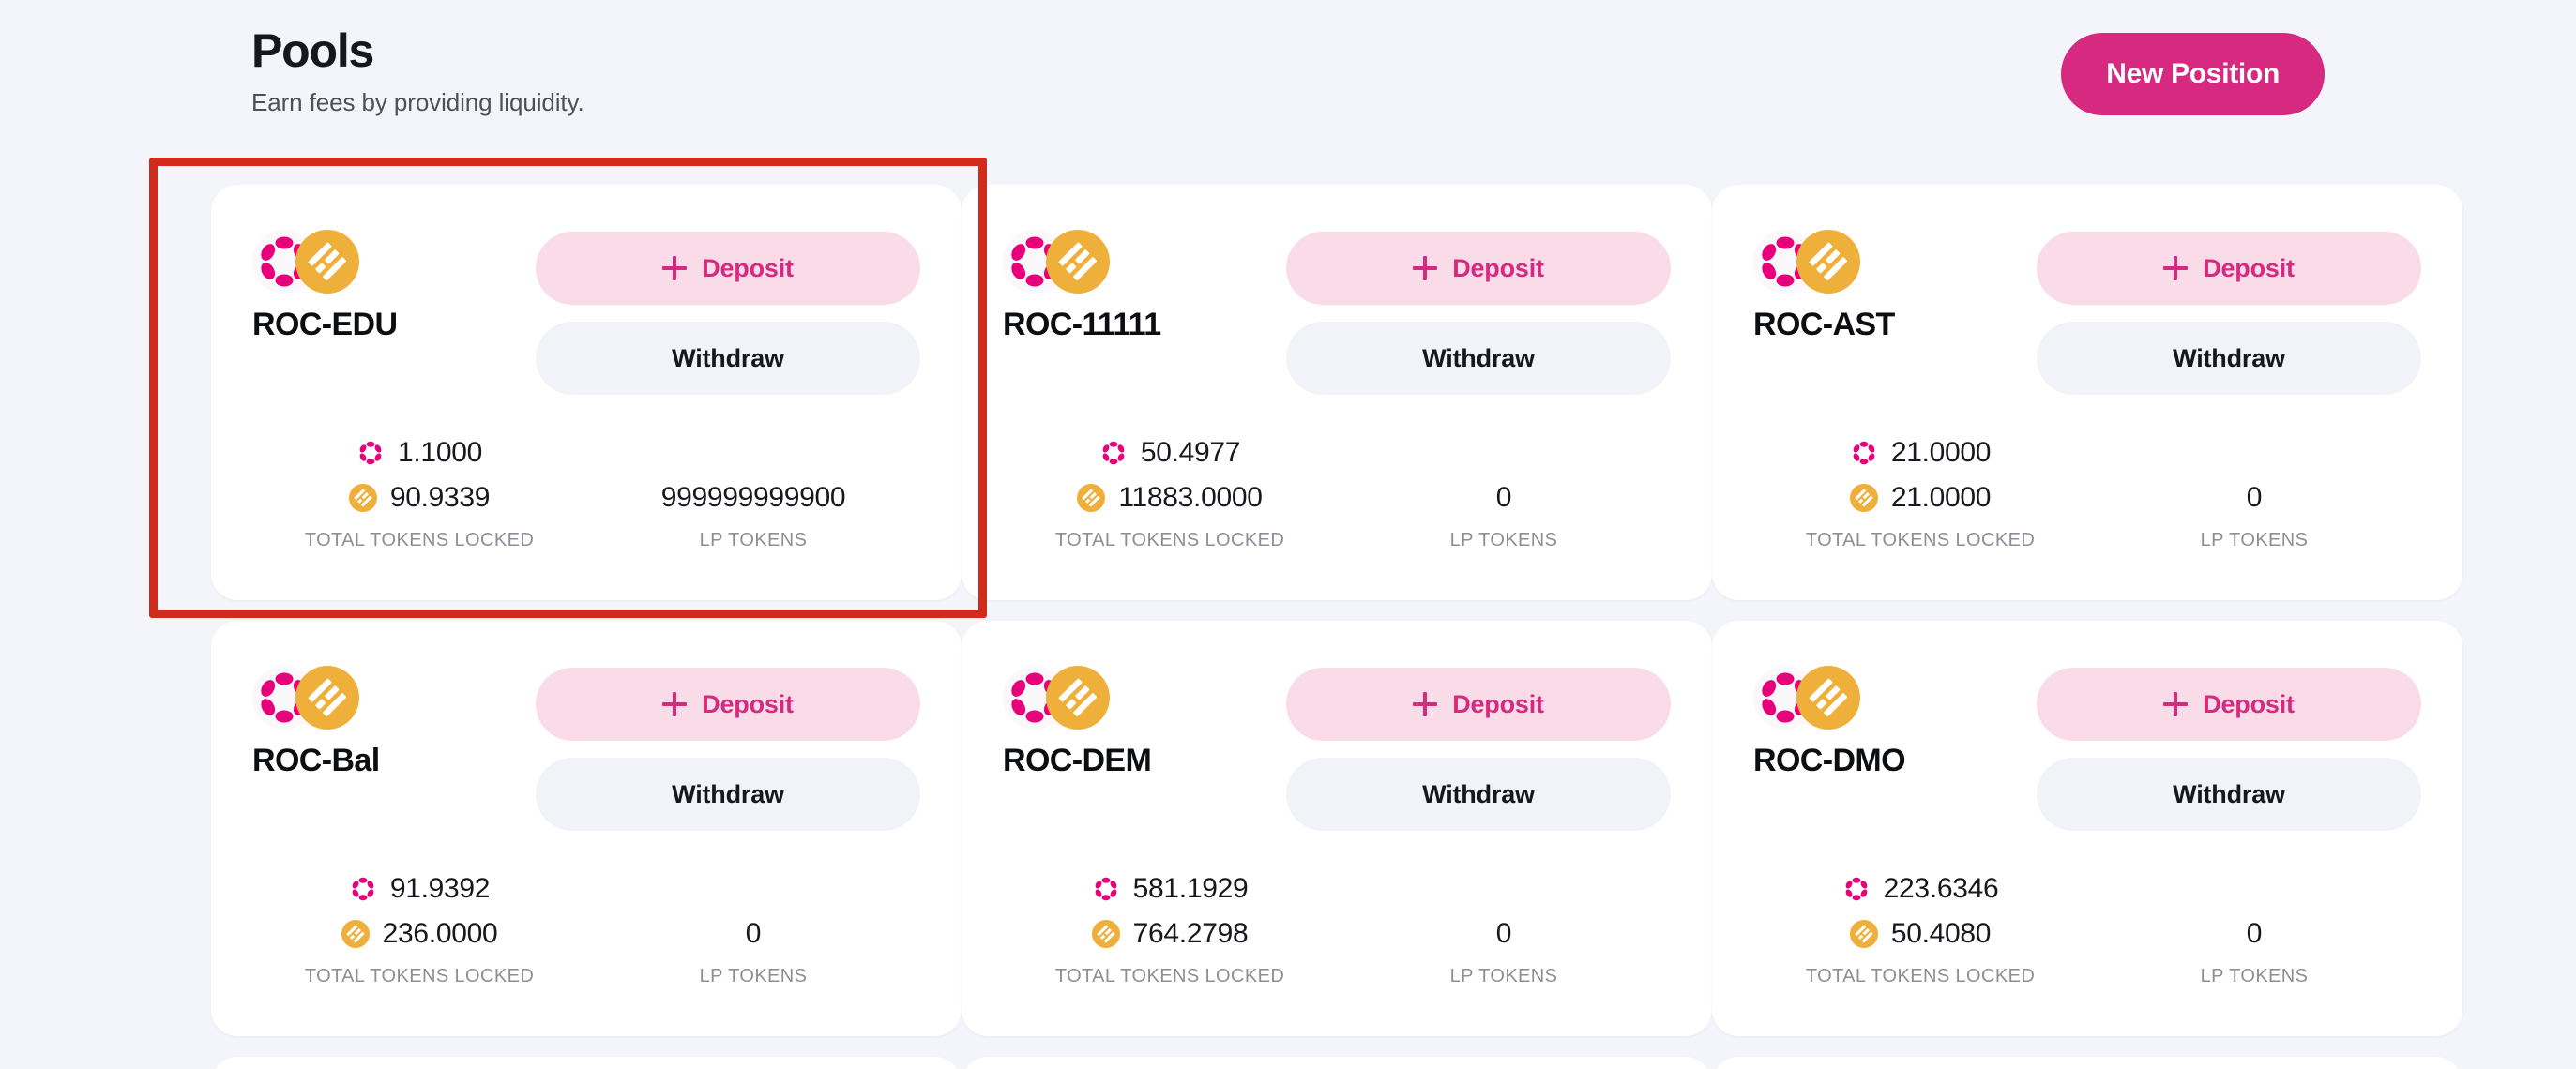 This screenshot has height=1069, width=2576. What do you see at coordinates (1337, 746) in the screenshot?
I see `pool-card-header: ROC-DEM Deposit Withdraw` at bounding box center [1337, 746].